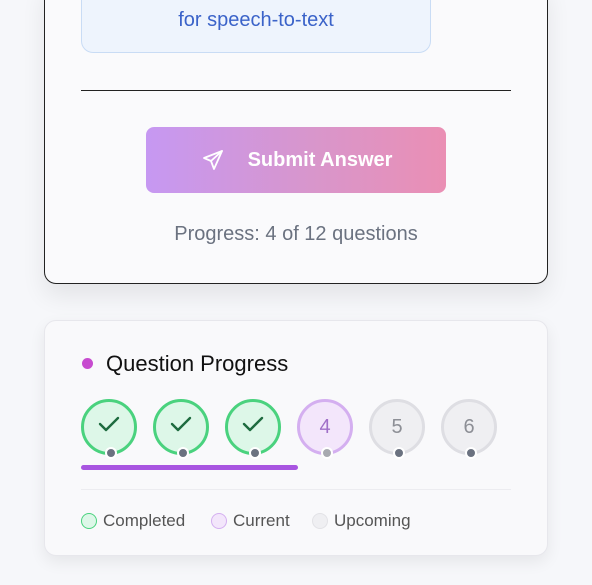 The width and height of the screenshot is (592, 585). Describe the element at coordinates (256, 20) in the screenshot. I see `hint-text: for speech-to-text` at that location.